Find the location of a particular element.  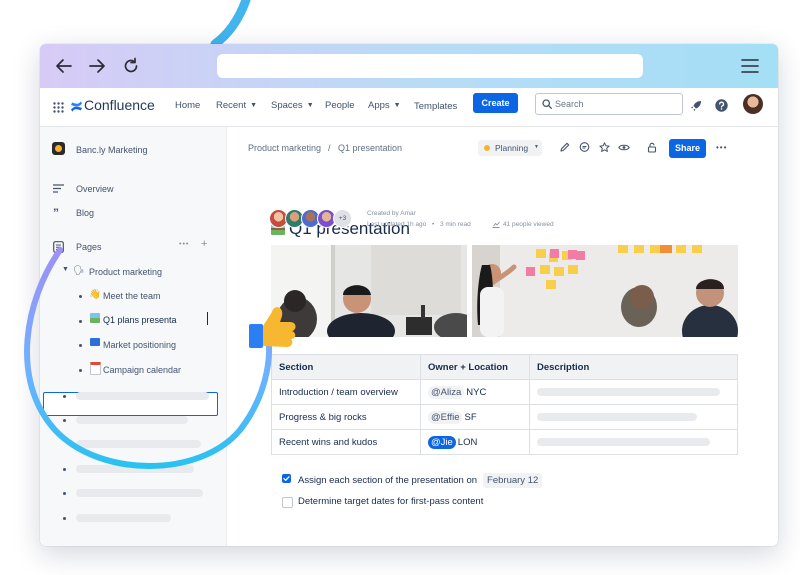

table-cell-section: Progress & big rocks is located at coordinates (346, 417).